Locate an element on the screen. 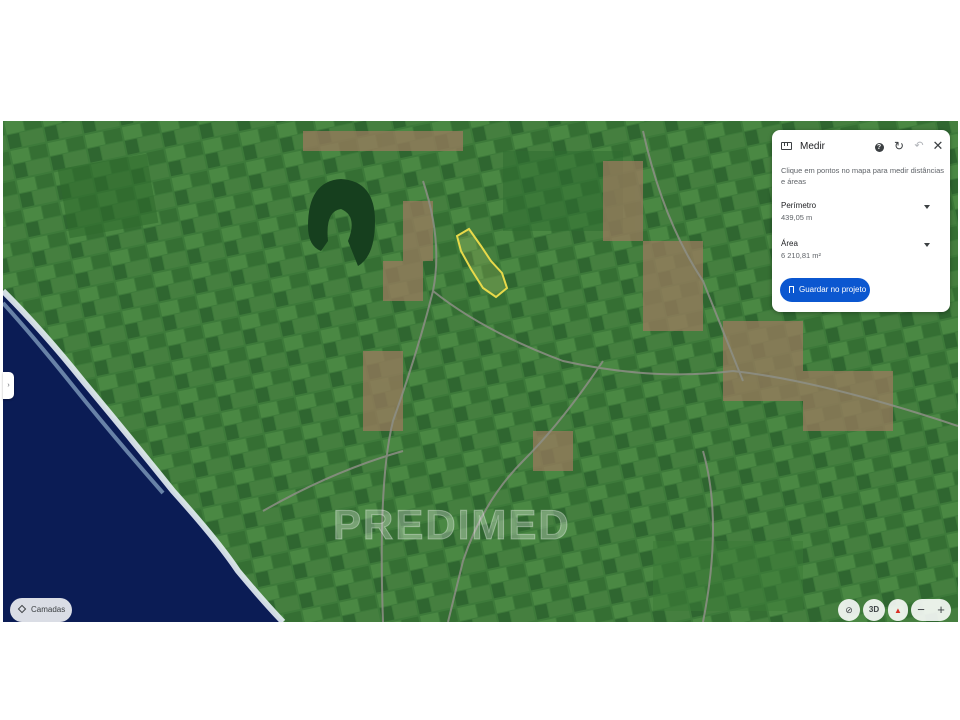  help-button: ? is located at coordinates (879, 146).